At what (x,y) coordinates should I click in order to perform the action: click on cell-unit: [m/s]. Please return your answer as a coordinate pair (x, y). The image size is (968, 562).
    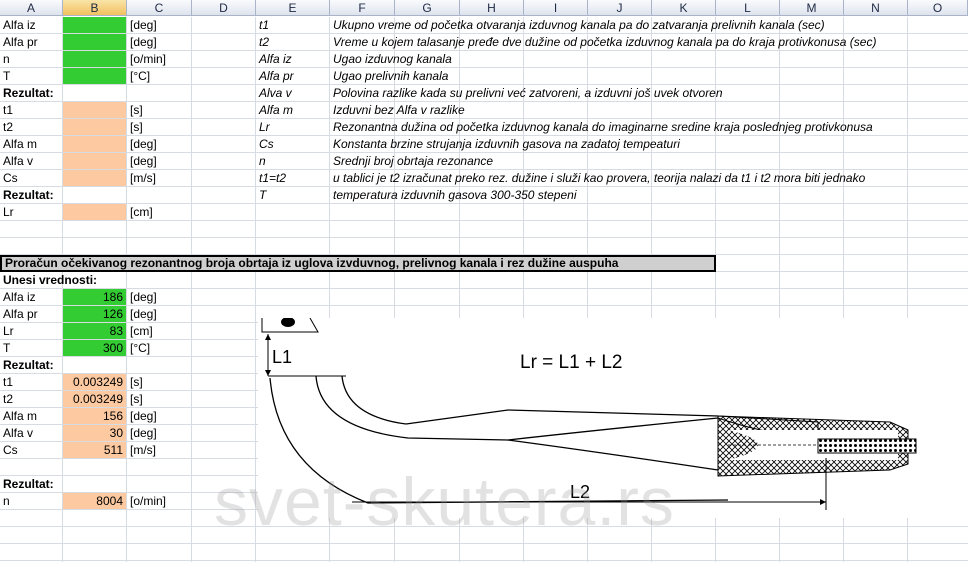
    Looking at the image, I should click on (141, 178).